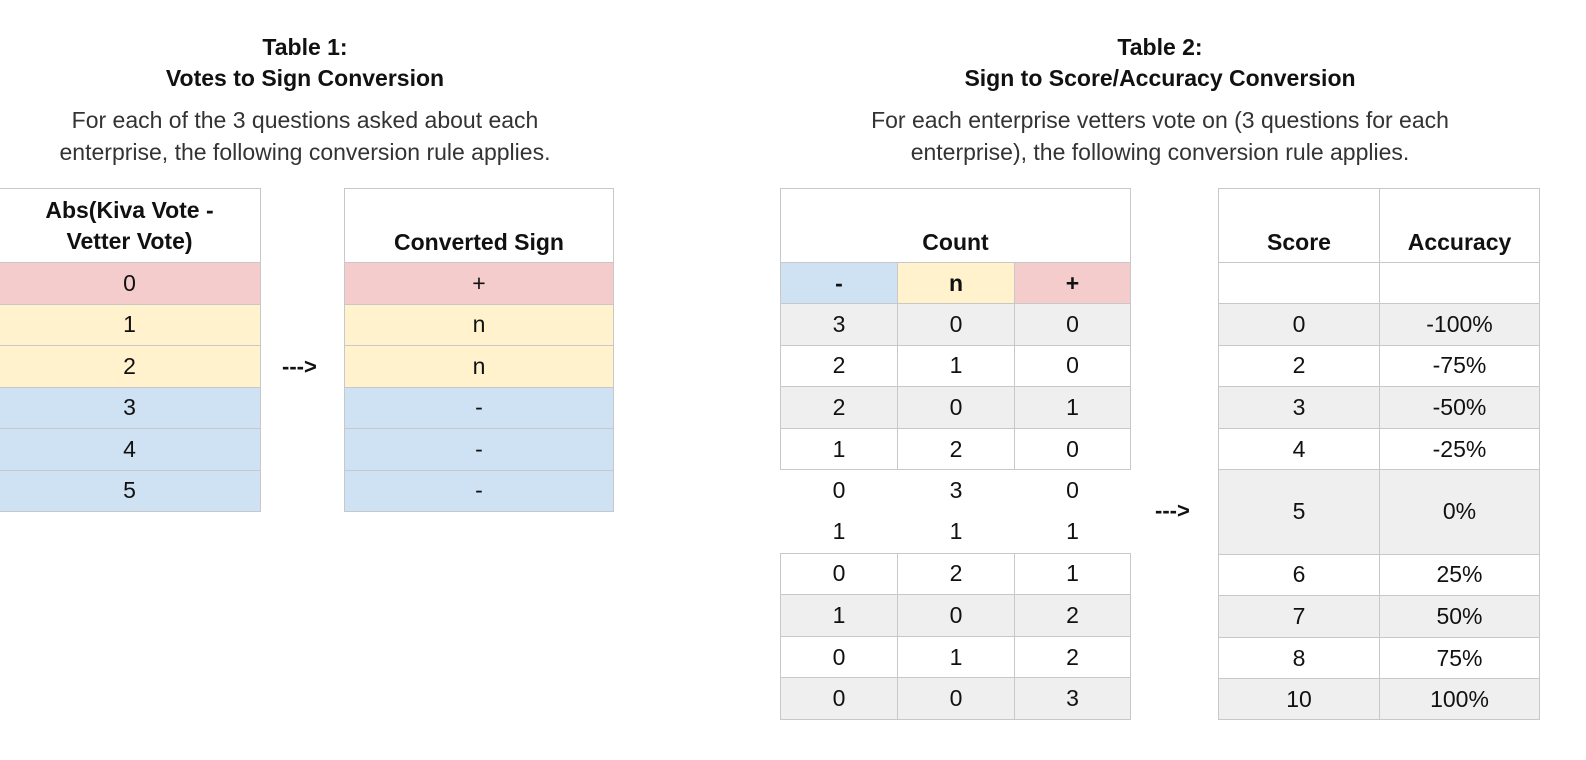 This screenshot has height=760, width=1586. Describe the element at coordinates (955, 225) in the screenshot. I see `count-header: Count` at that location.